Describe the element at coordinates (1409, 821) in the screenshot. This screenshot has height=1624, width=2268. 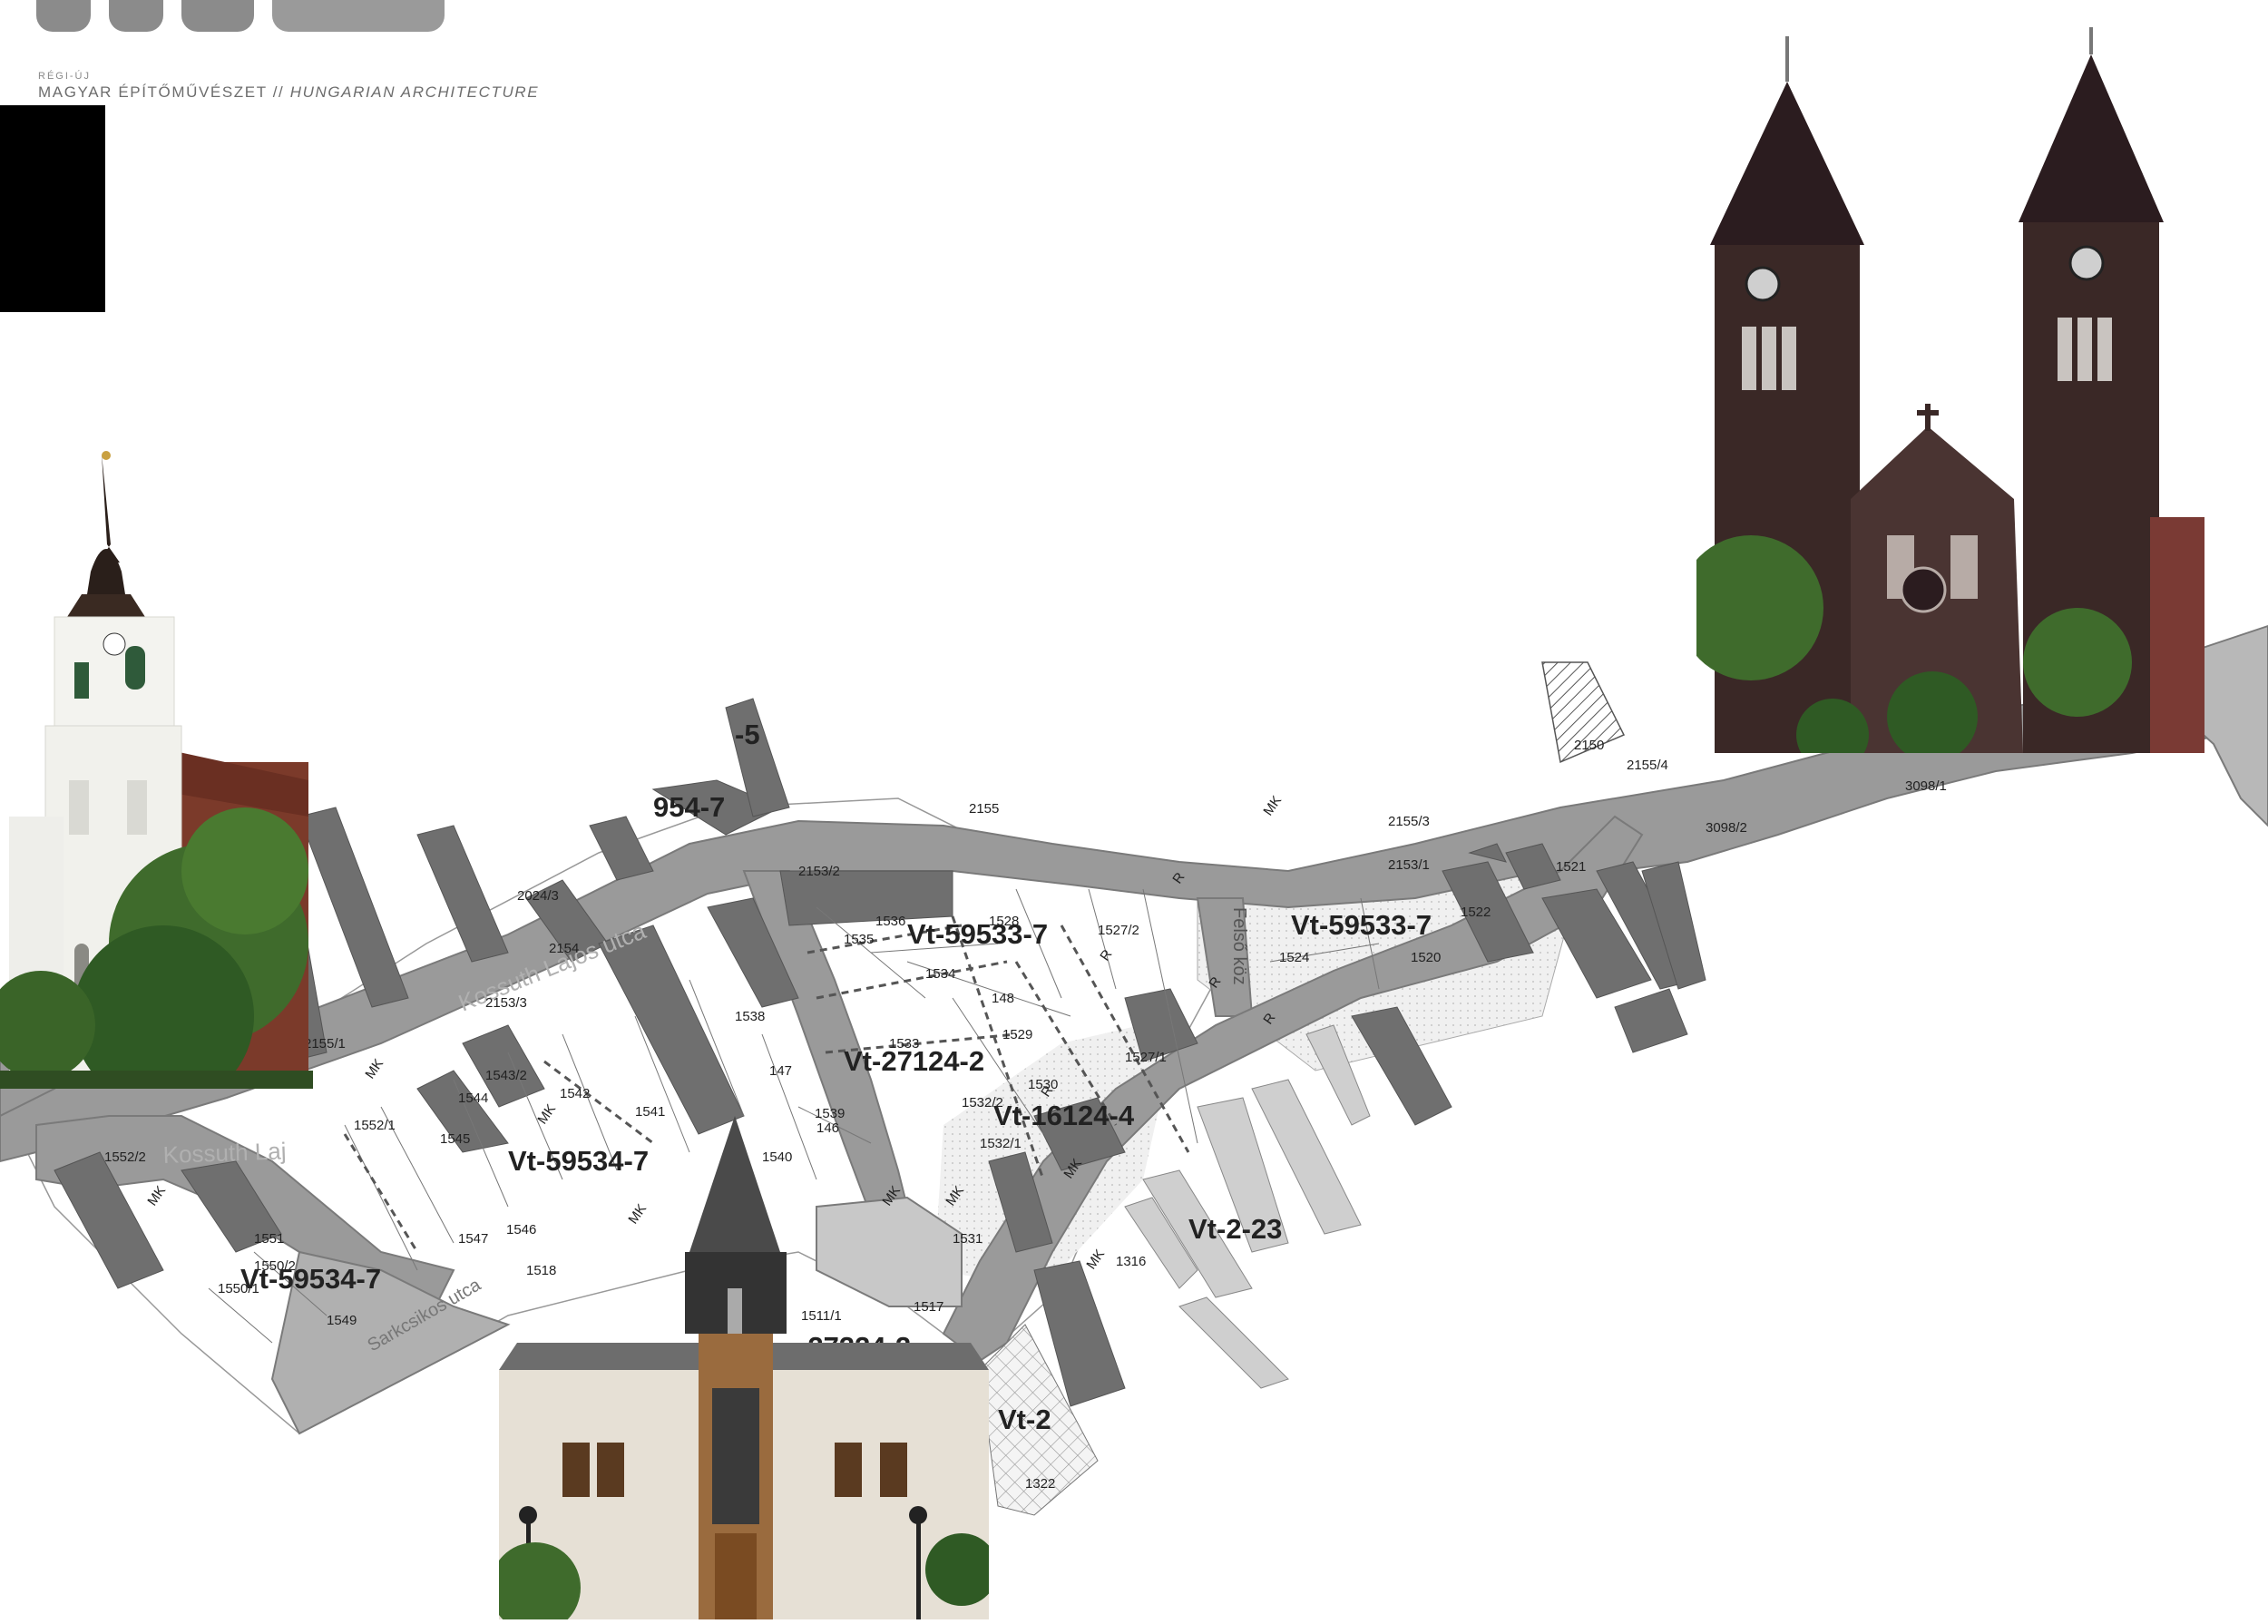
I see `parcel-number: 2155/3` at that location.